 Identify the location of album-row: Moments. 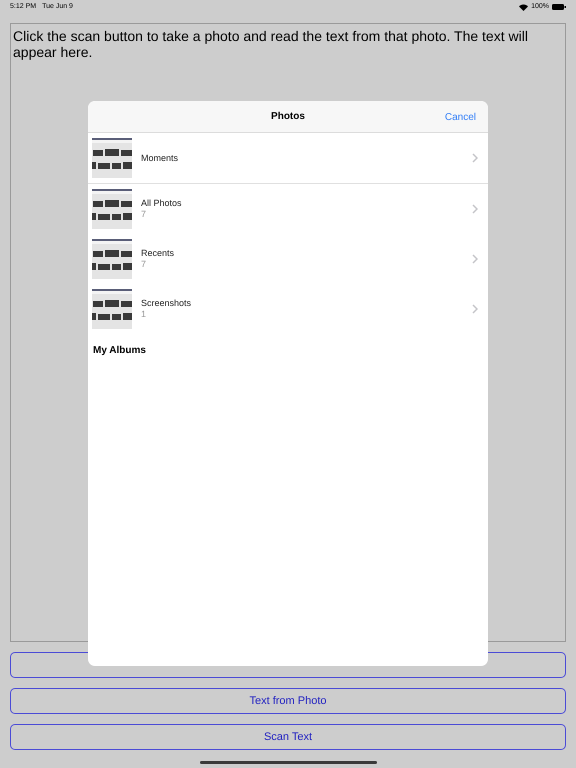
(288, 158).